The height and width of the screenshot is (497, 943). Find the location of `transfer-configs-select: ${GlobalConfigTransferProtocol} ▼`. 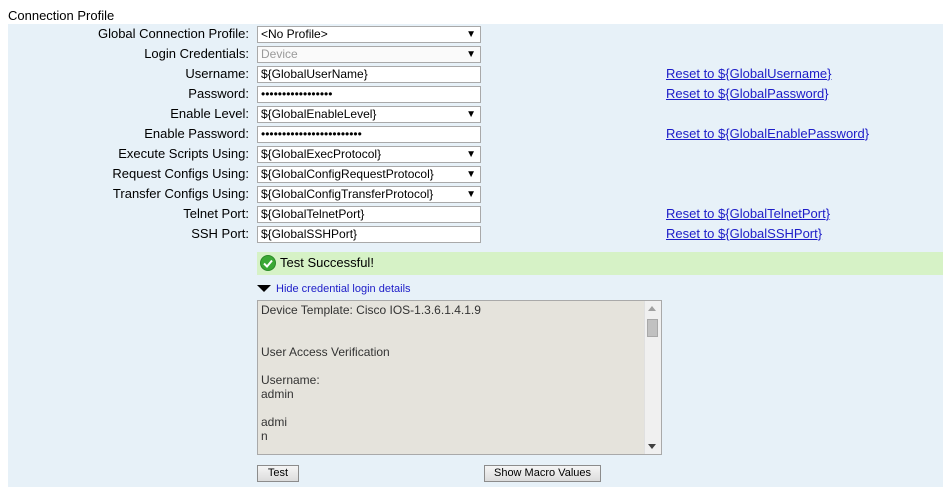

transfer-configs-select: ${GlobalConfigTransferProtocol} ▼ is located at coordinates (369, 194).